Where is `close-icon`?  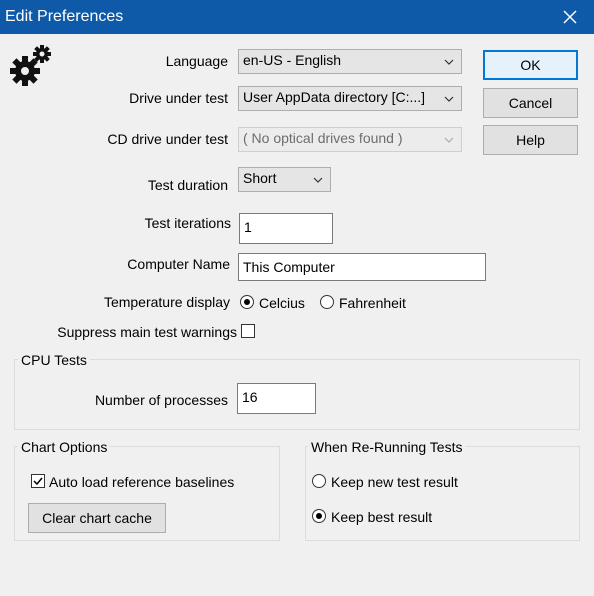
close-icon is located at coordinates (570, 17).